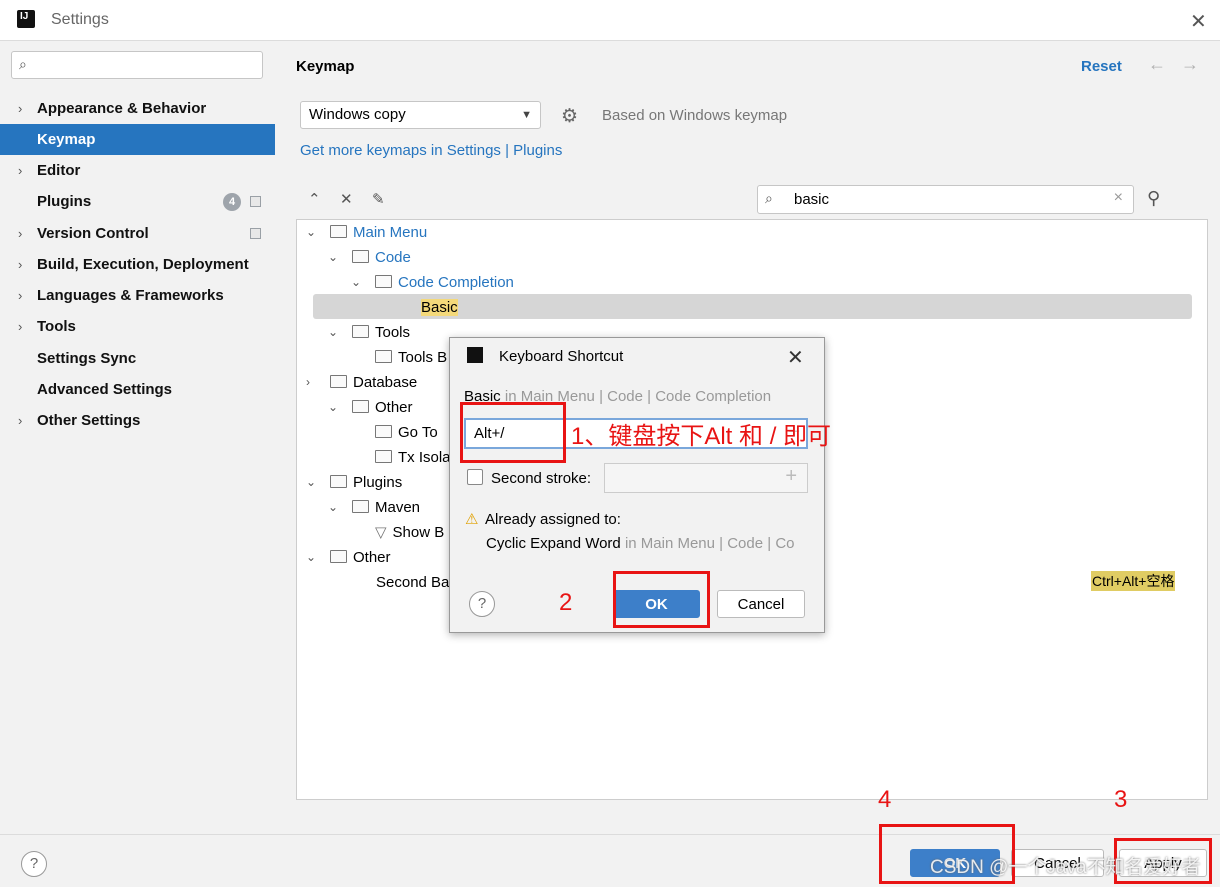 The height and width of the screenshot is (887, 1220). What do you see at coordinates (945, 199) in the screenshot?
I see `keymap-search-input: ⌕ basic ×` at bounding box center [945, 199].